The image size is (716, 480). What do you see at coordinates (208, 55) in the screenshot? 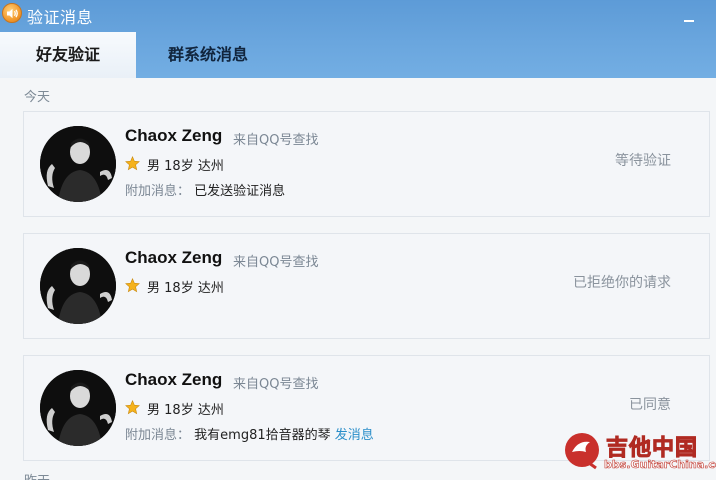
I see `tab-group-system-messages: 群系统消息` at bounding box center [208, 55].